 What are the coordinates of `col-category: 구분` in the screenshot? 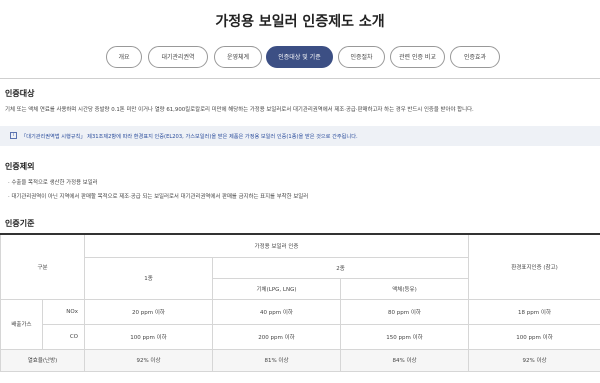 It's located at (42, 266).